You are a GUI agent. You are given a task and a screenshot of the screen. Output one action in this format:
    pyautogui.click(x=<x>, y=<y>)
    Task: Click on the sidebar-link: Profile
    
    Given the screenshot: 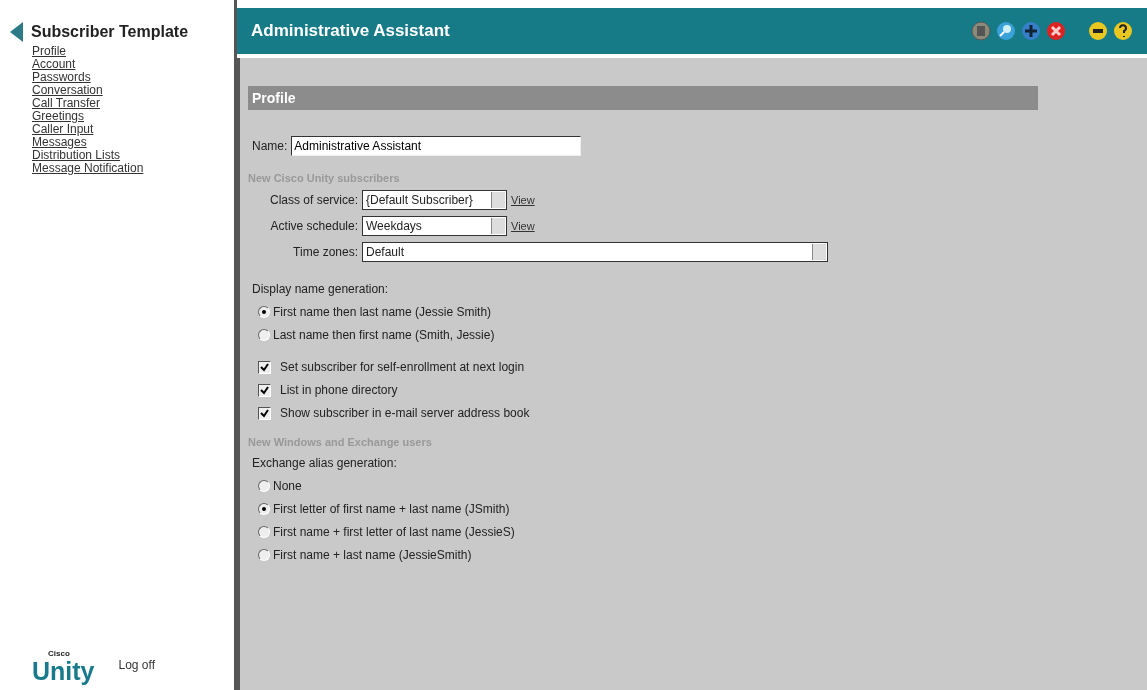 What is the action you would take?
    pyautogui.click(x=49, y=51)
    